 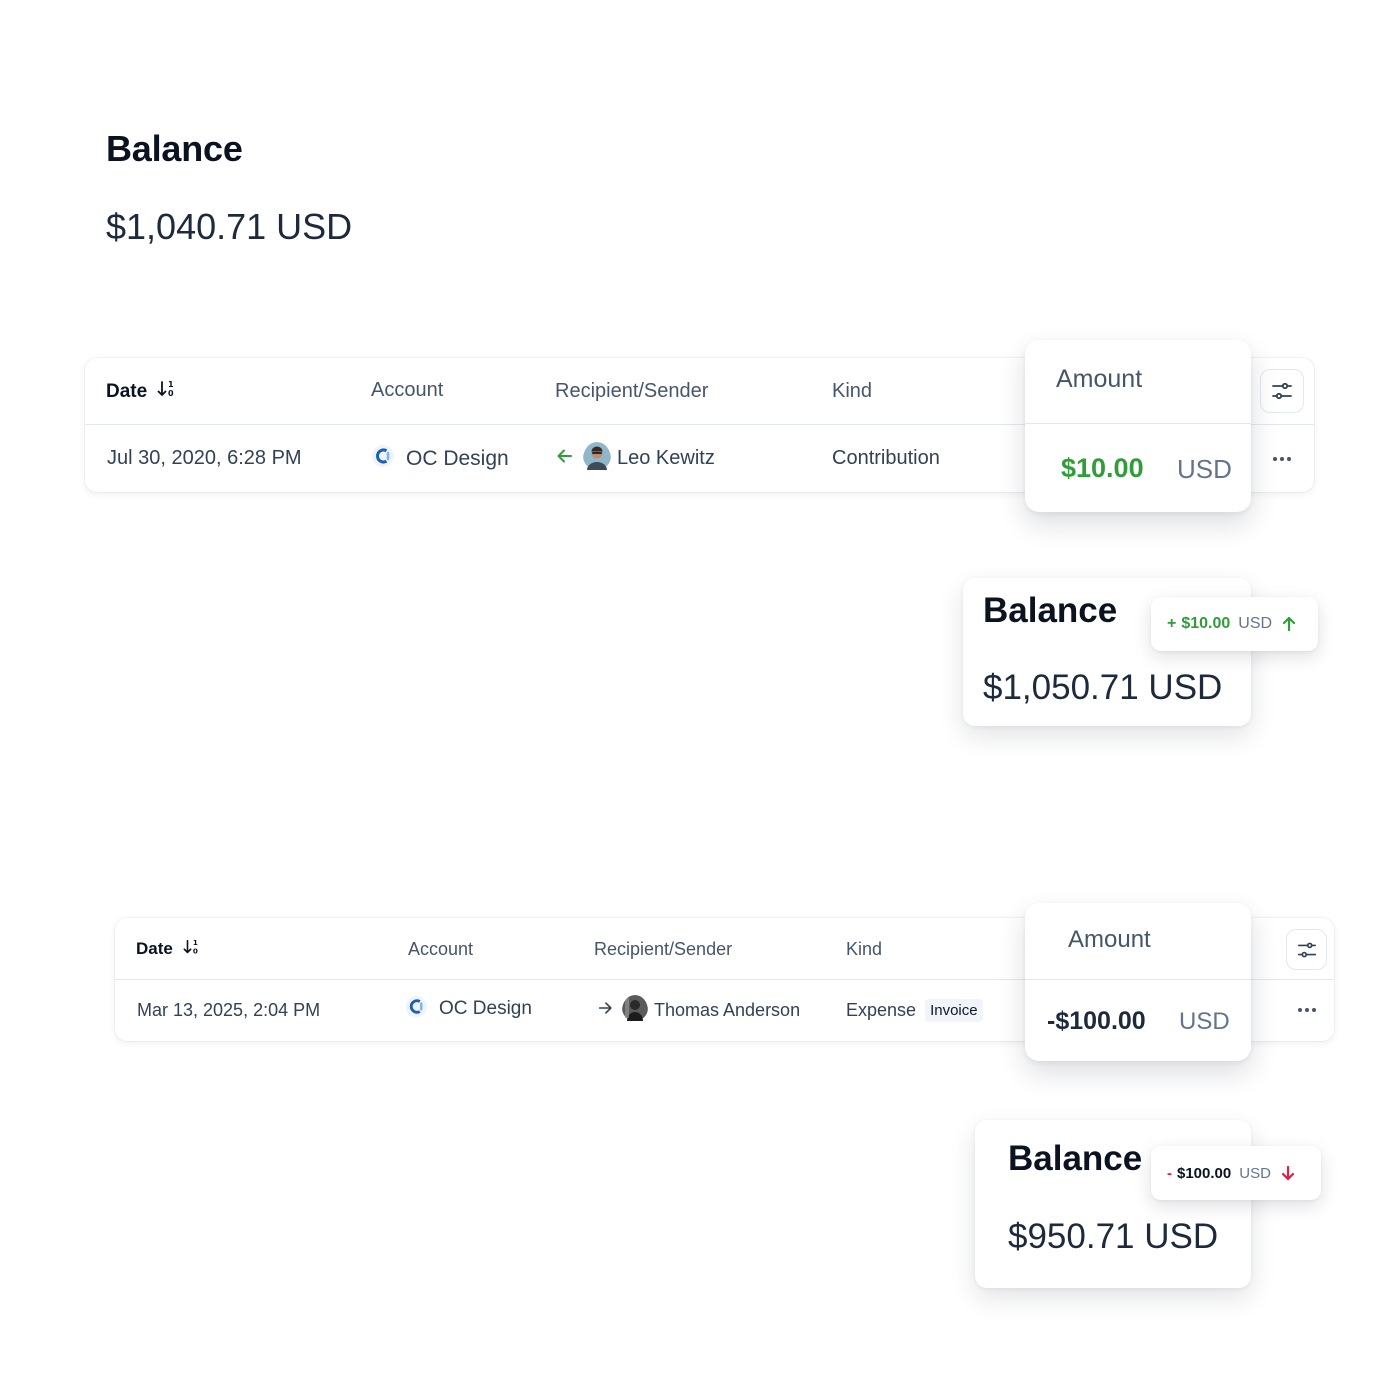 What do you see at coordinates (1236, 1173) in the screenshot?
I see `balance-change-badge: - $100.00 USD` at bounding box center [1236, 1173].